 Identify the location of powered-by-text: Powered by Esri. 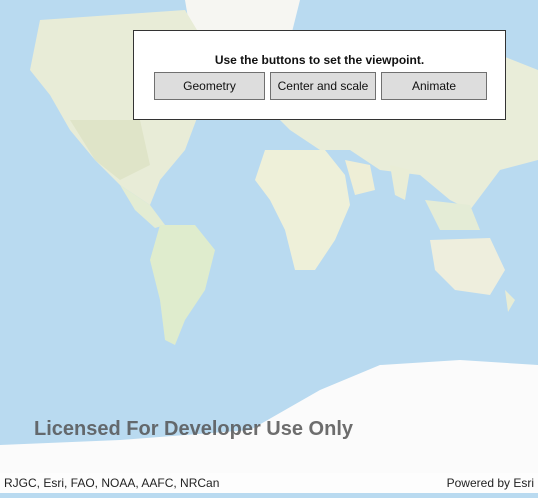
(490, 483).